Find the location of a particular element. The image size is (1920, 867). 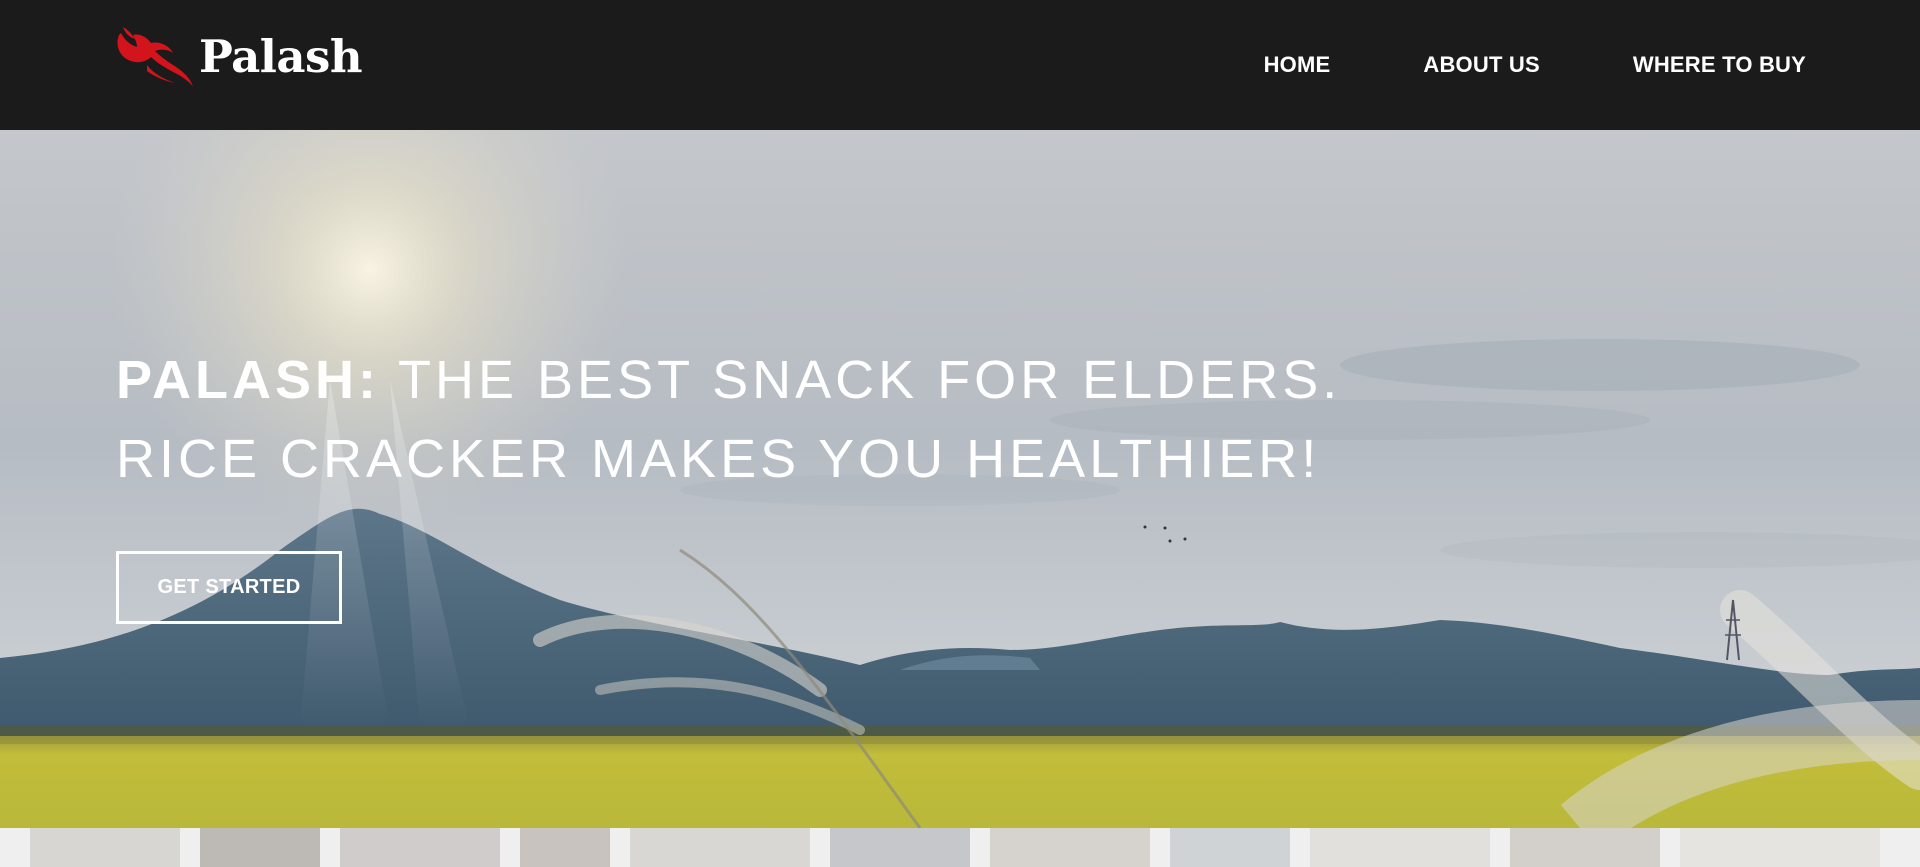

navbar: Palash HOME ABOUT US WHERE TO BUY is located at coordinates (960, 65).